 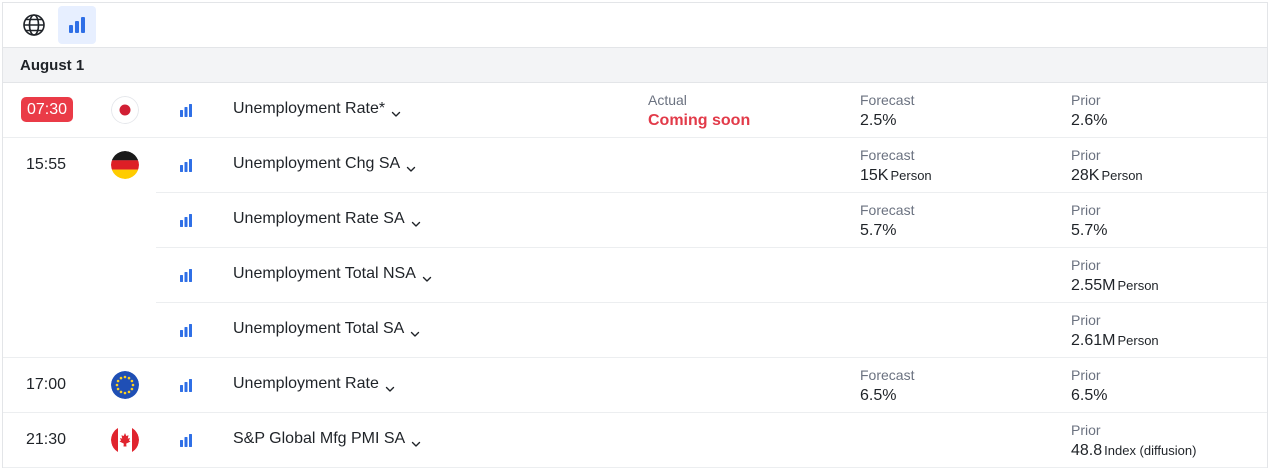 What do you see at coordinates (324, 164) in the screenshot?
I see `event-name: Unemployment Chg SA` at bounding box center [324, 164].